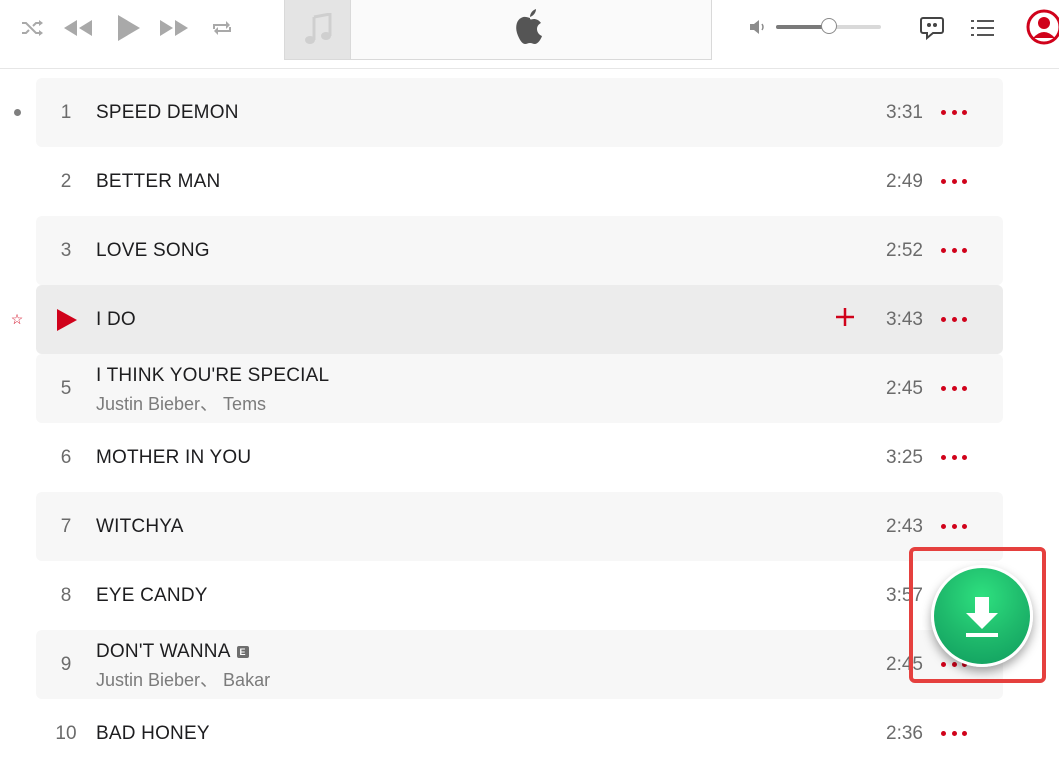 This screenshot has width=1059, height=768. I want to click on star-icon: ☆, so click(17, 319).